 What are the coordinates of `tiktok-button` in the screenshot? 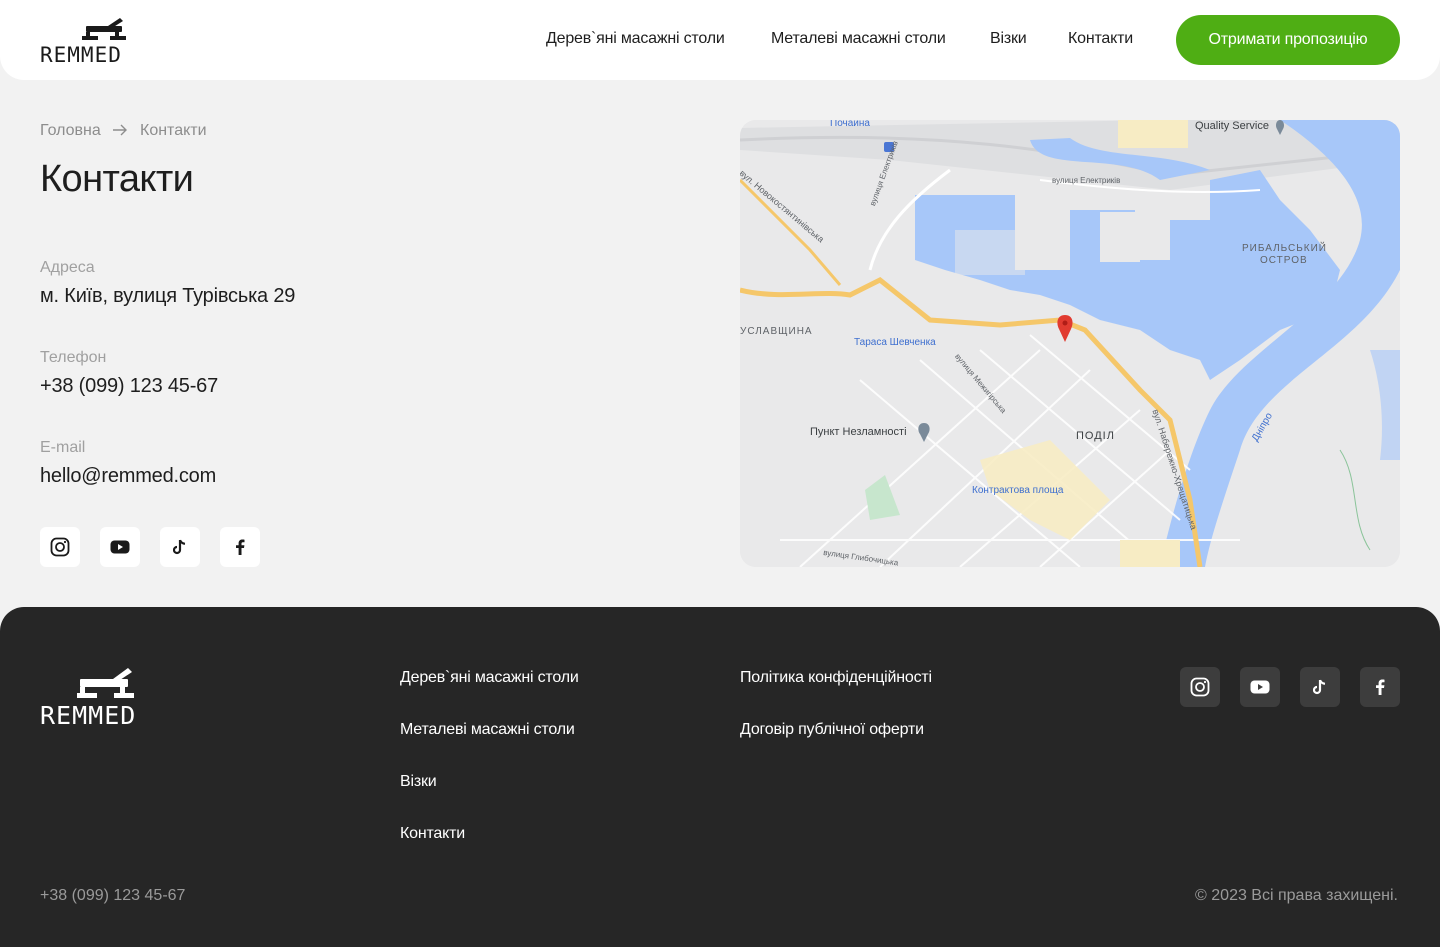 It's located at (180, 547).